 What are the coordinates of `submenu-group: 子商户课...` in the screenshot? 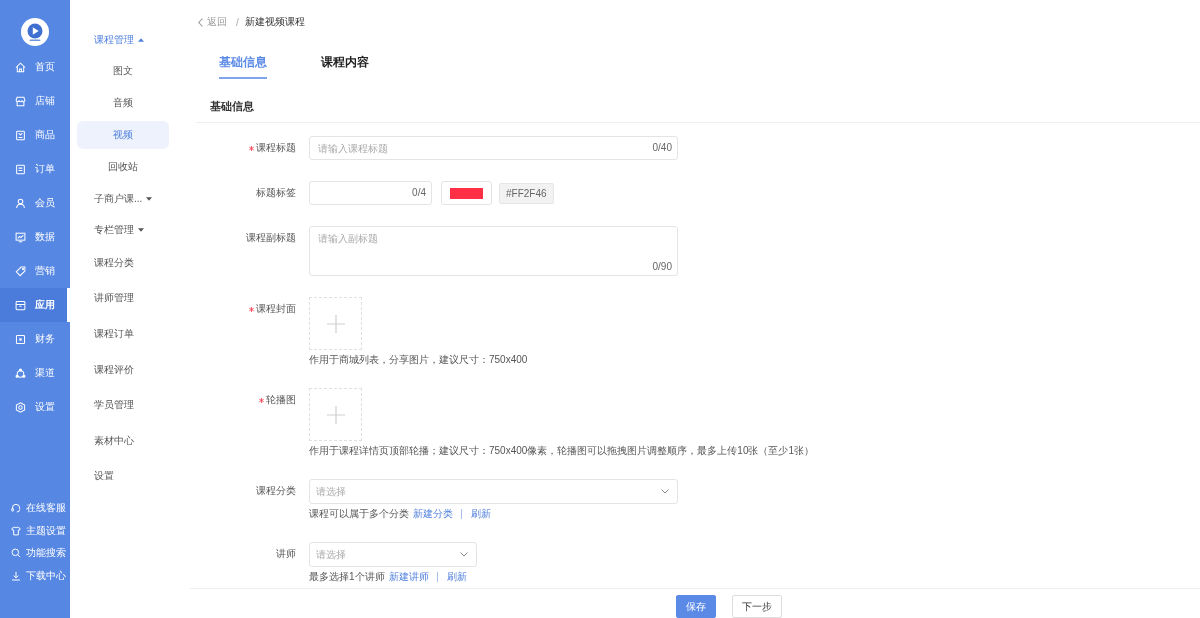 It's located at (130, 198).